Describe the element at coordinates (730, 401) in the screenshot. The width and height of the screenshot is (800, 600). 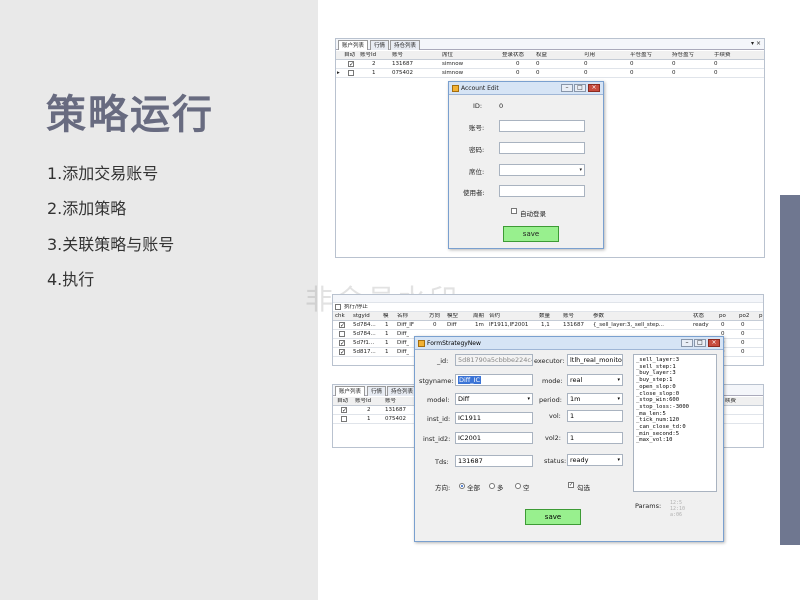
I see `col-fee: 续费` at that location.